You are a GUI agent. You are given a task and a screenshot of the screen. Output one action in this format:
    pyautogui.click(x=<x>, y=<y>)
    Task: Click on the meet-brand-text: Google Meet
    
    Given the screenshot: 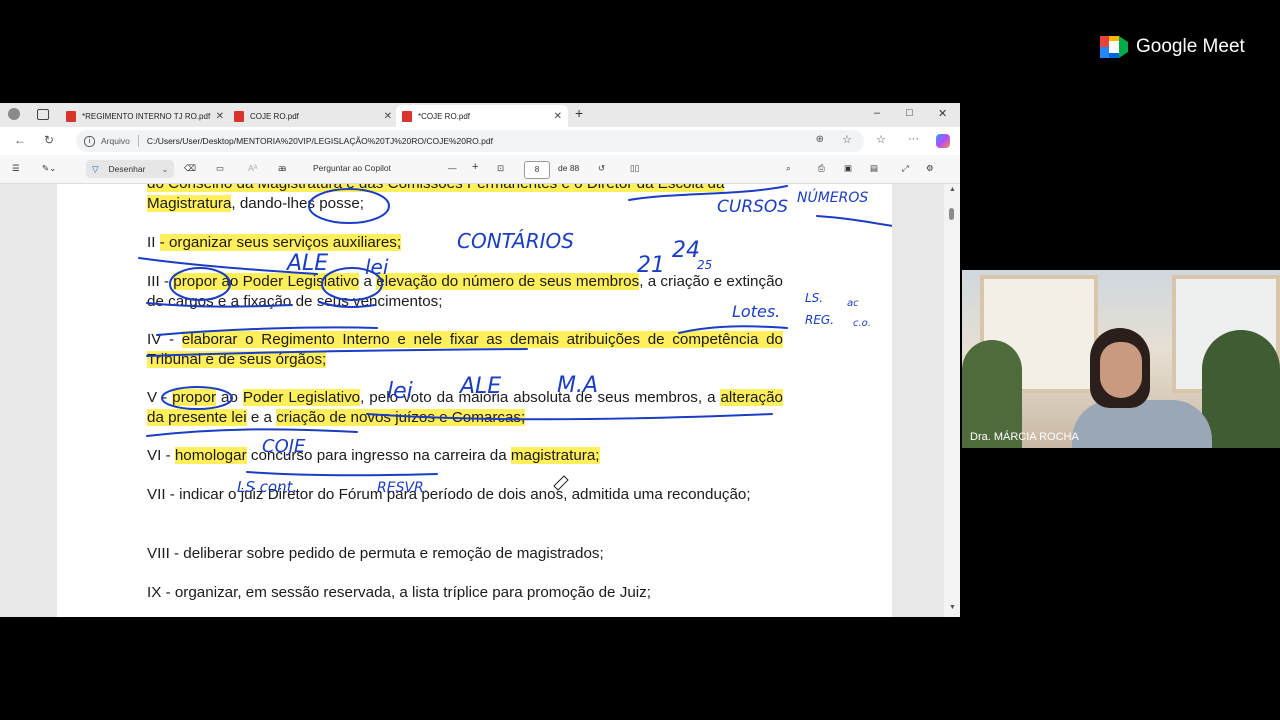 What is the action you would take?
    pyautogui.click(x=1190, y=46)
    